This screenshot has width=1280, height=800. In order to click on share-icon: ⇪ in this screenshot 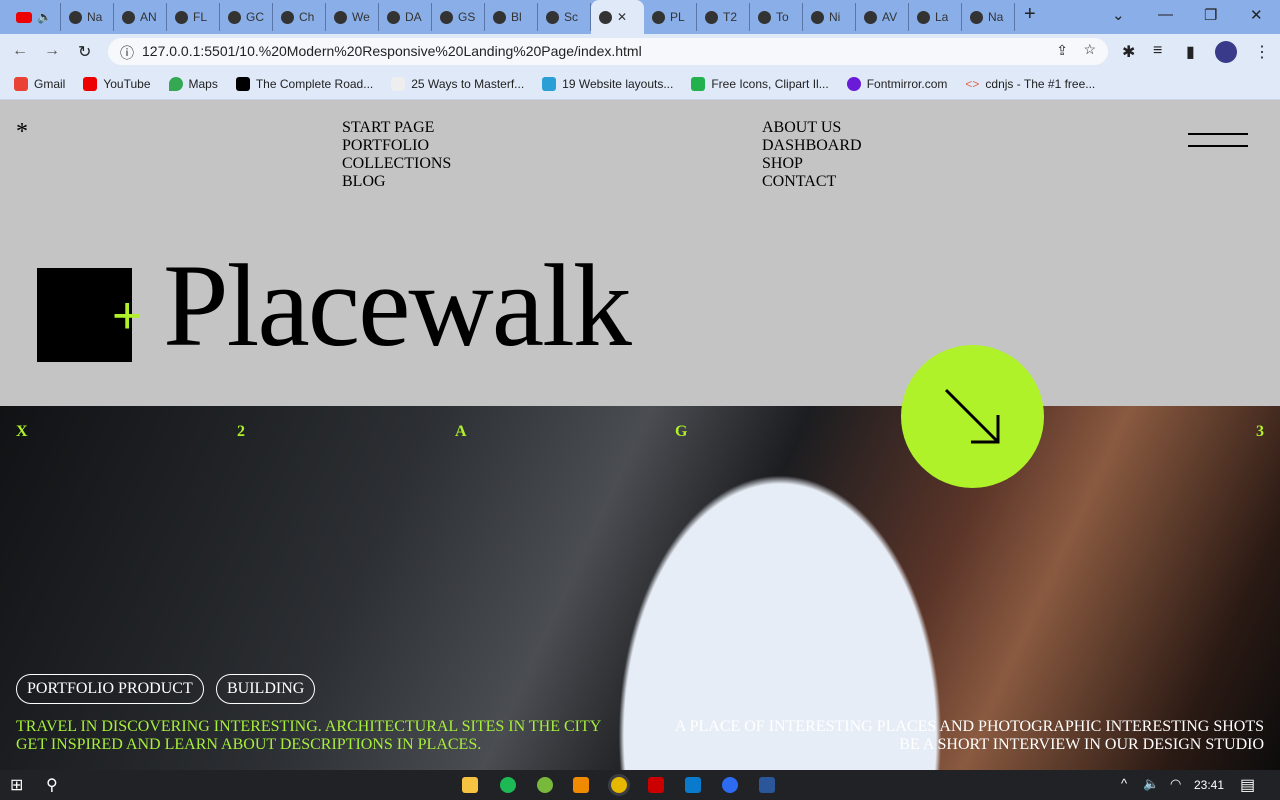, I will do `click(1062, 50)`.